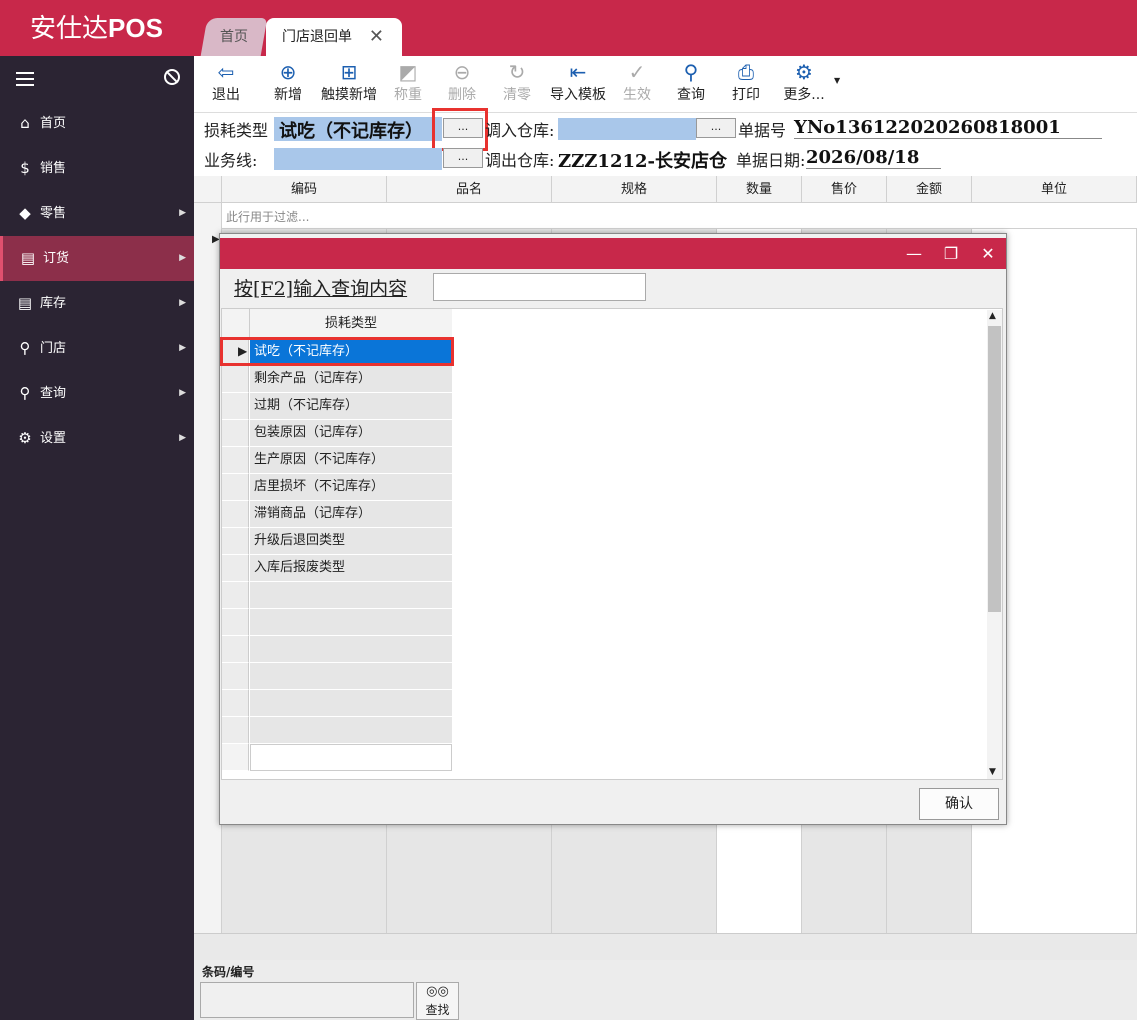  Describe the element at coordinates (408, 85) in the screenshot. I see `weigh-button: ◩ 称重` at that location.